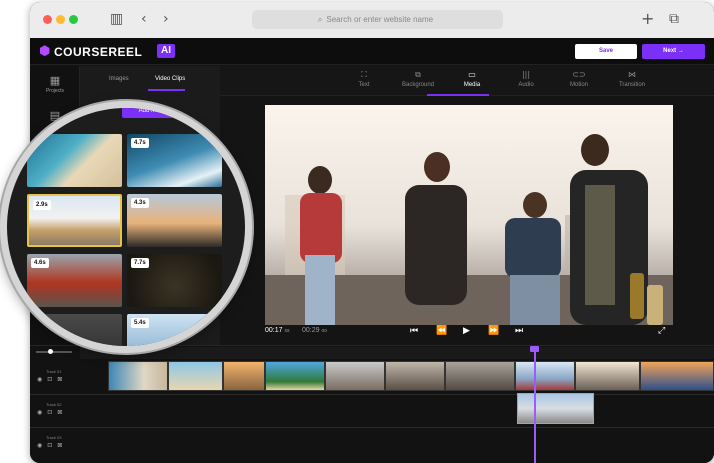  Describe the element at coordinates (55, 80) in the screenshot. I see `grid-icon: ▦` at that location.